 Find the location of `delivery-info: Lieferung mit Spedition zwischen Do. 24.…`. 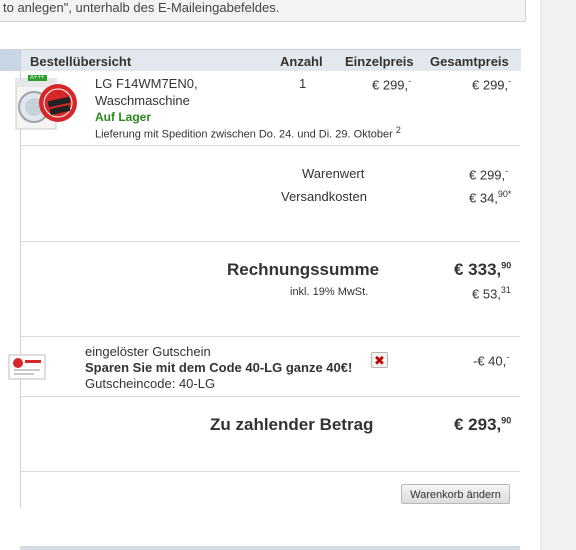

delivery-info: Lieferung mit Spedition zwischen Do. 24.… is located at coordinates (248, 133).